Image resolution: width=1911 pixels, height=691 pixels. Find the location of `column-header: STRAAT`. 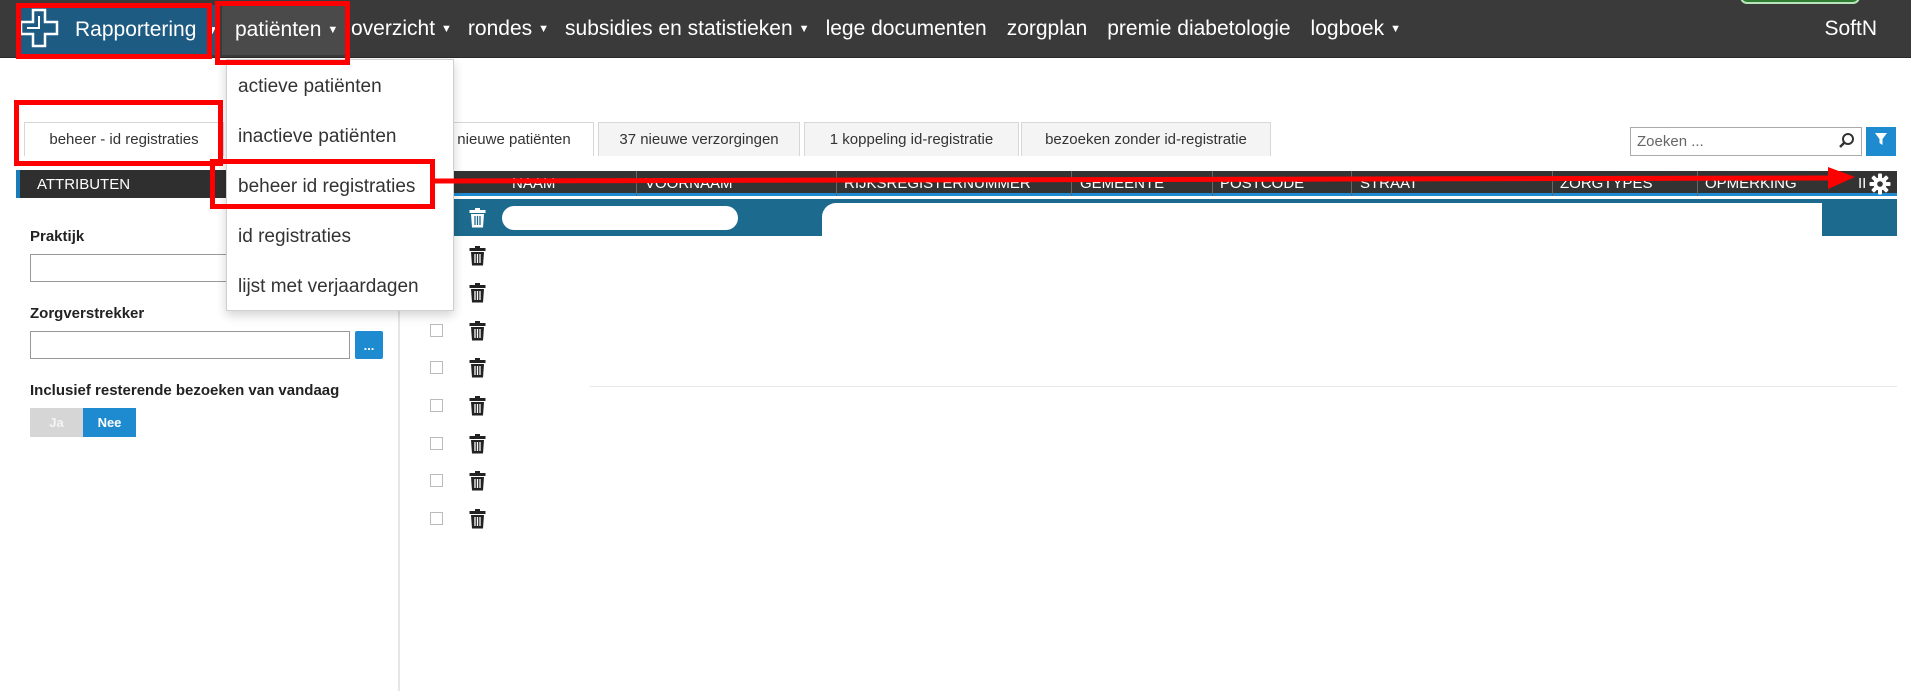

column-header: STRAAT is located at coordinates (1389, 183).